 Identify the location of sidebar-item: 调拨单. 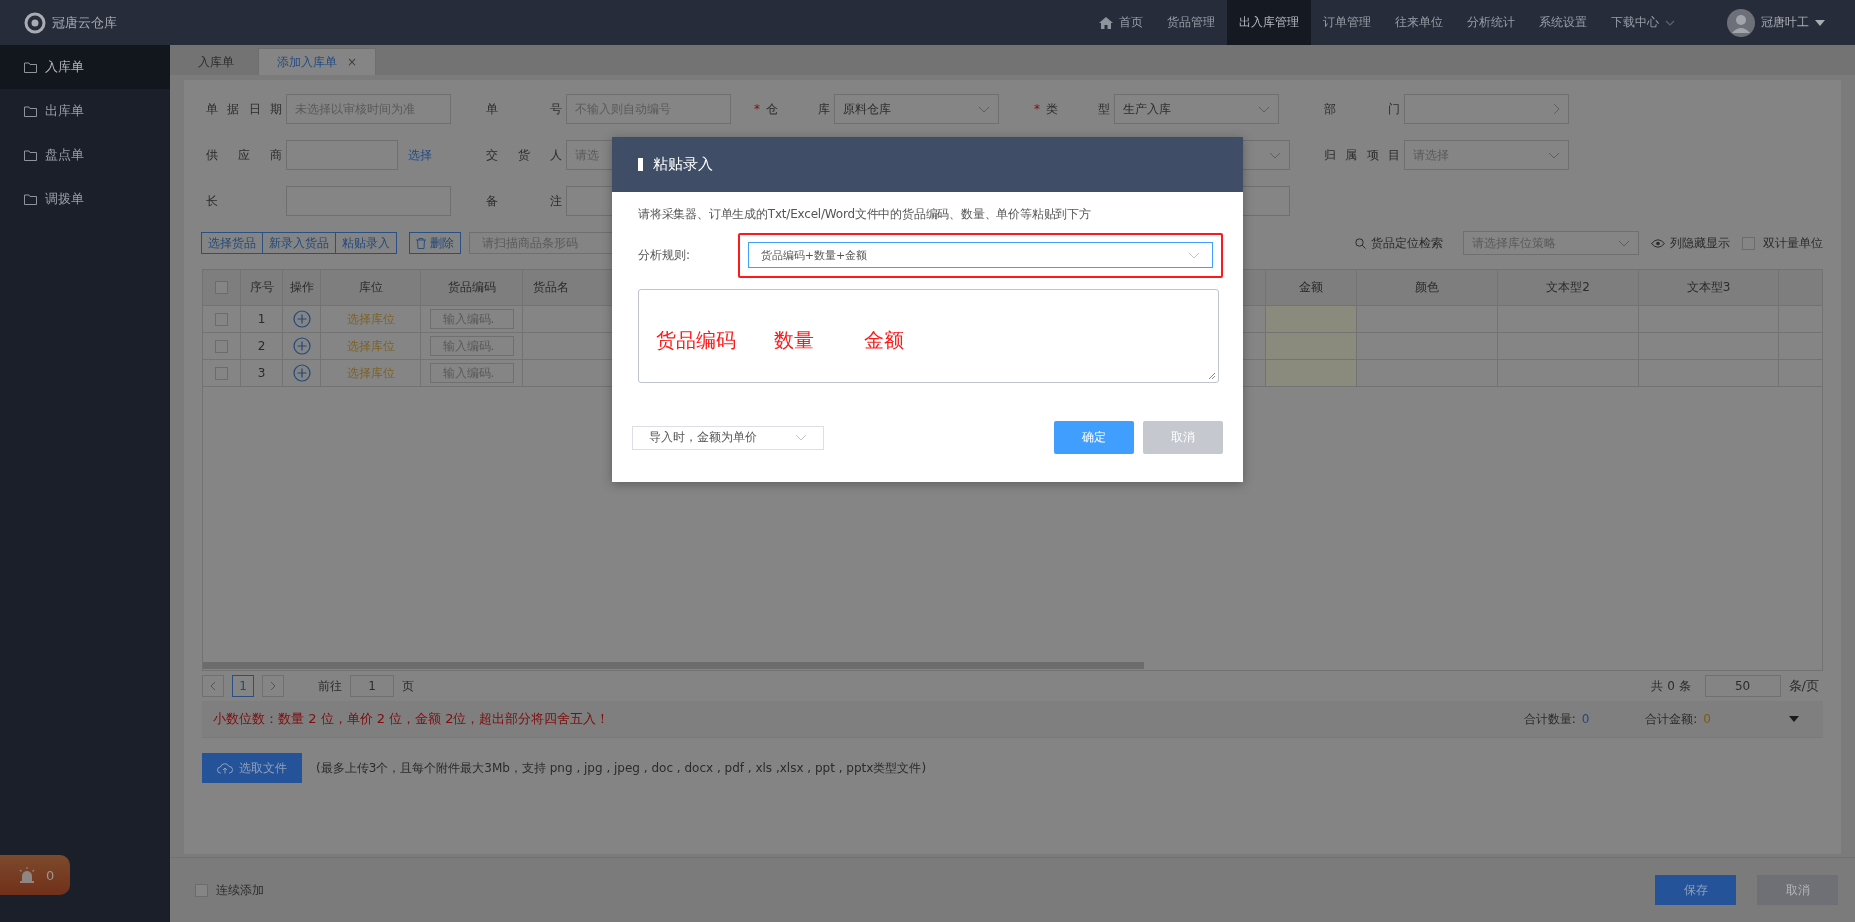
(85, 199).